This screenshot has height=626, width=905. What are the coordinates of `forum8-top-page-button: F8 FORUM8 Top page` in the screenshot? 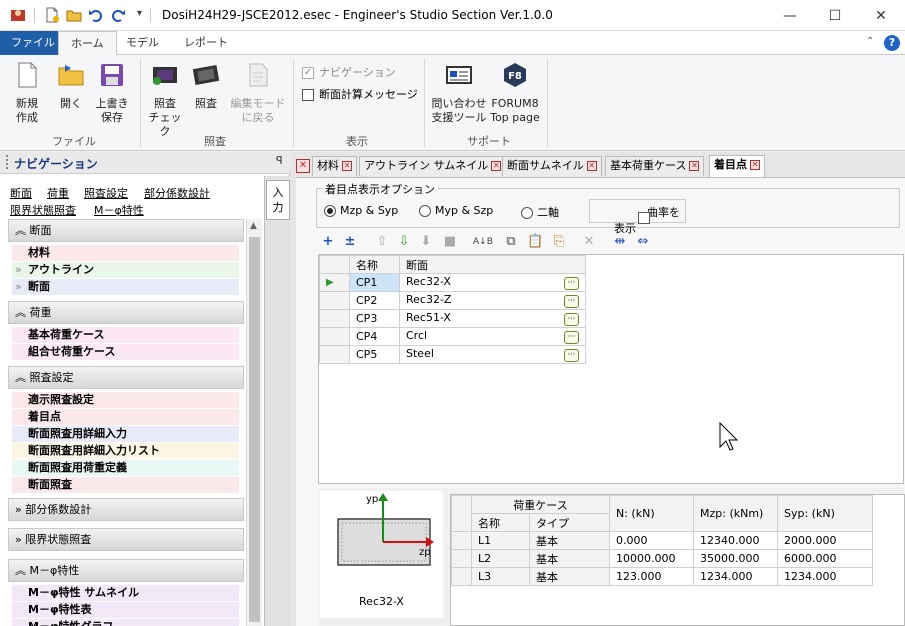 It's located at (515, 93).